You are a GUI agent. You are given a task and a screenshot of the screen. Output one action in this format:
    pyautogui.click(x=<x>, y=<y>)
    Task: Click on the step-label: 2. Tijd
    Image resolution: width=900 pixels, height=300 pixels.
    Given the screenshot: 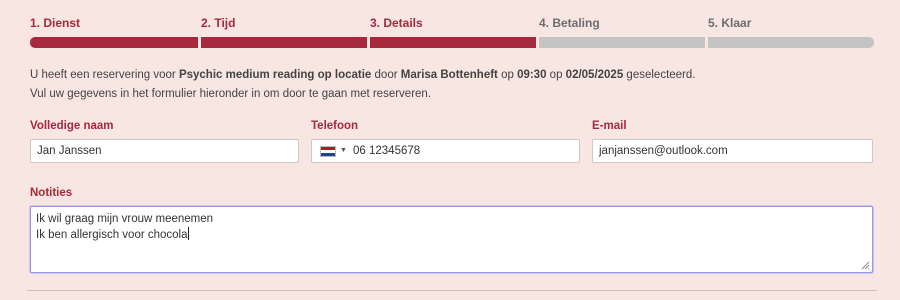 What is the action you would take?
    pyautogui.click(x=218, y=23)
    